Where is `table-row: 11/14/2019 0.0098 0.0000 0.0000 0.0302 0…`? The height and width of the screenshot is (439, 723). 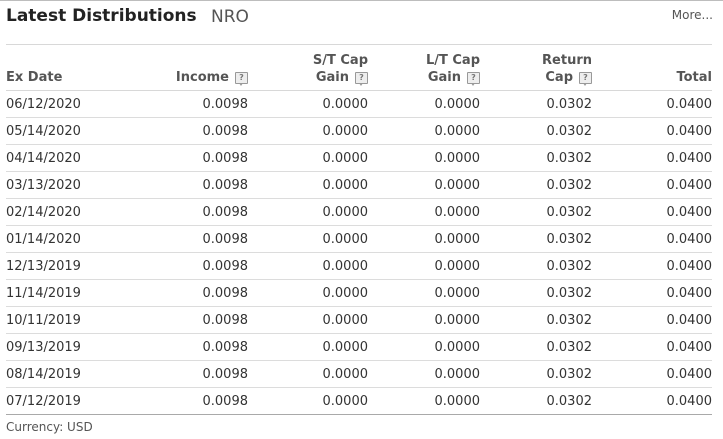 table-row: 11/14/2019 0.0098 0.0000 0.0000 0.0302 0… is located at coordinates (359, 293).